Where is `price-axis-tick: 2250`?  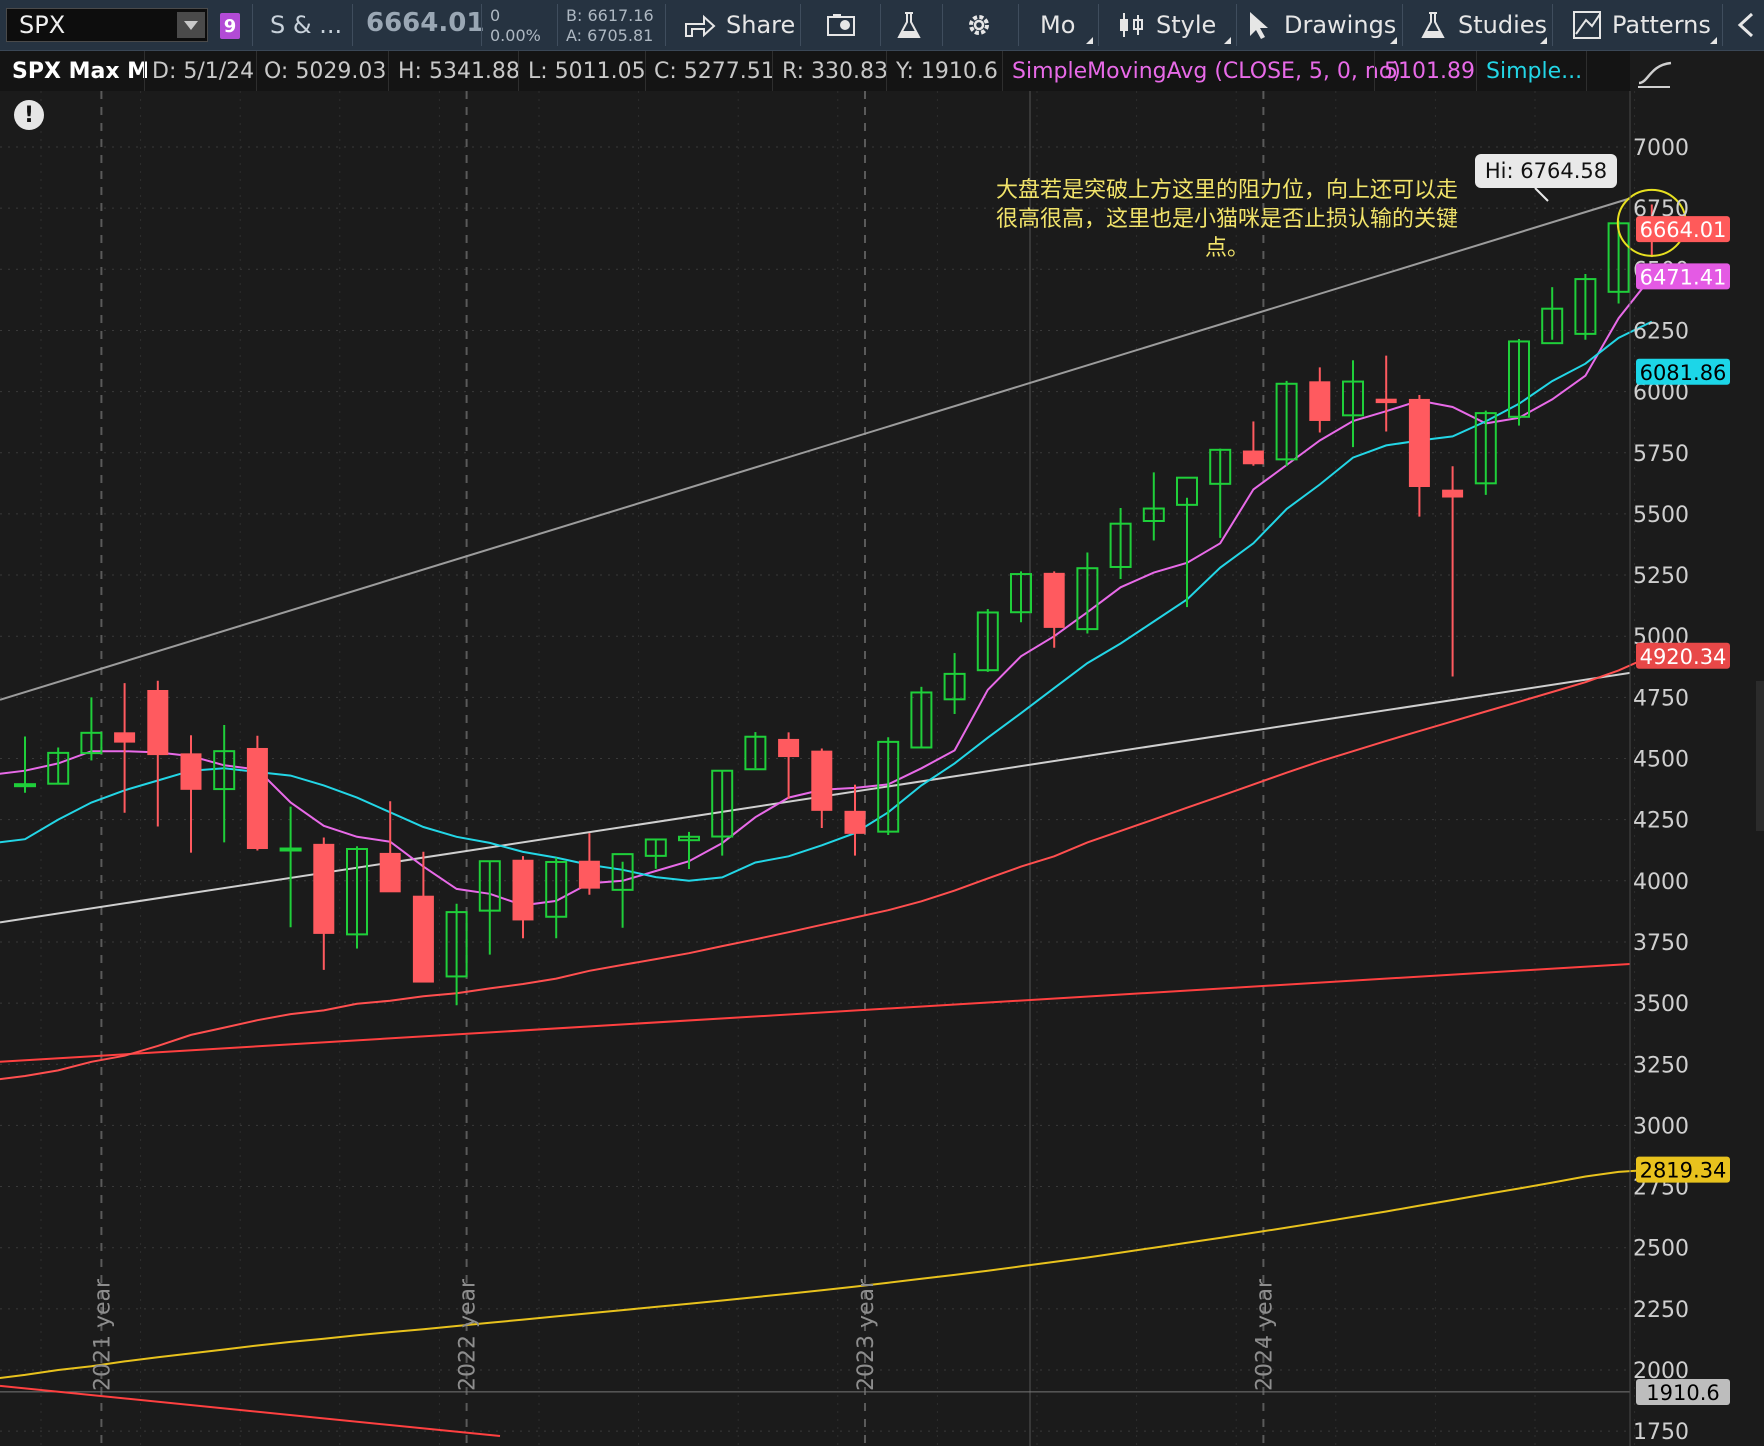
price-axis-tick: 2250 is located at coordinates (1661, 1310).